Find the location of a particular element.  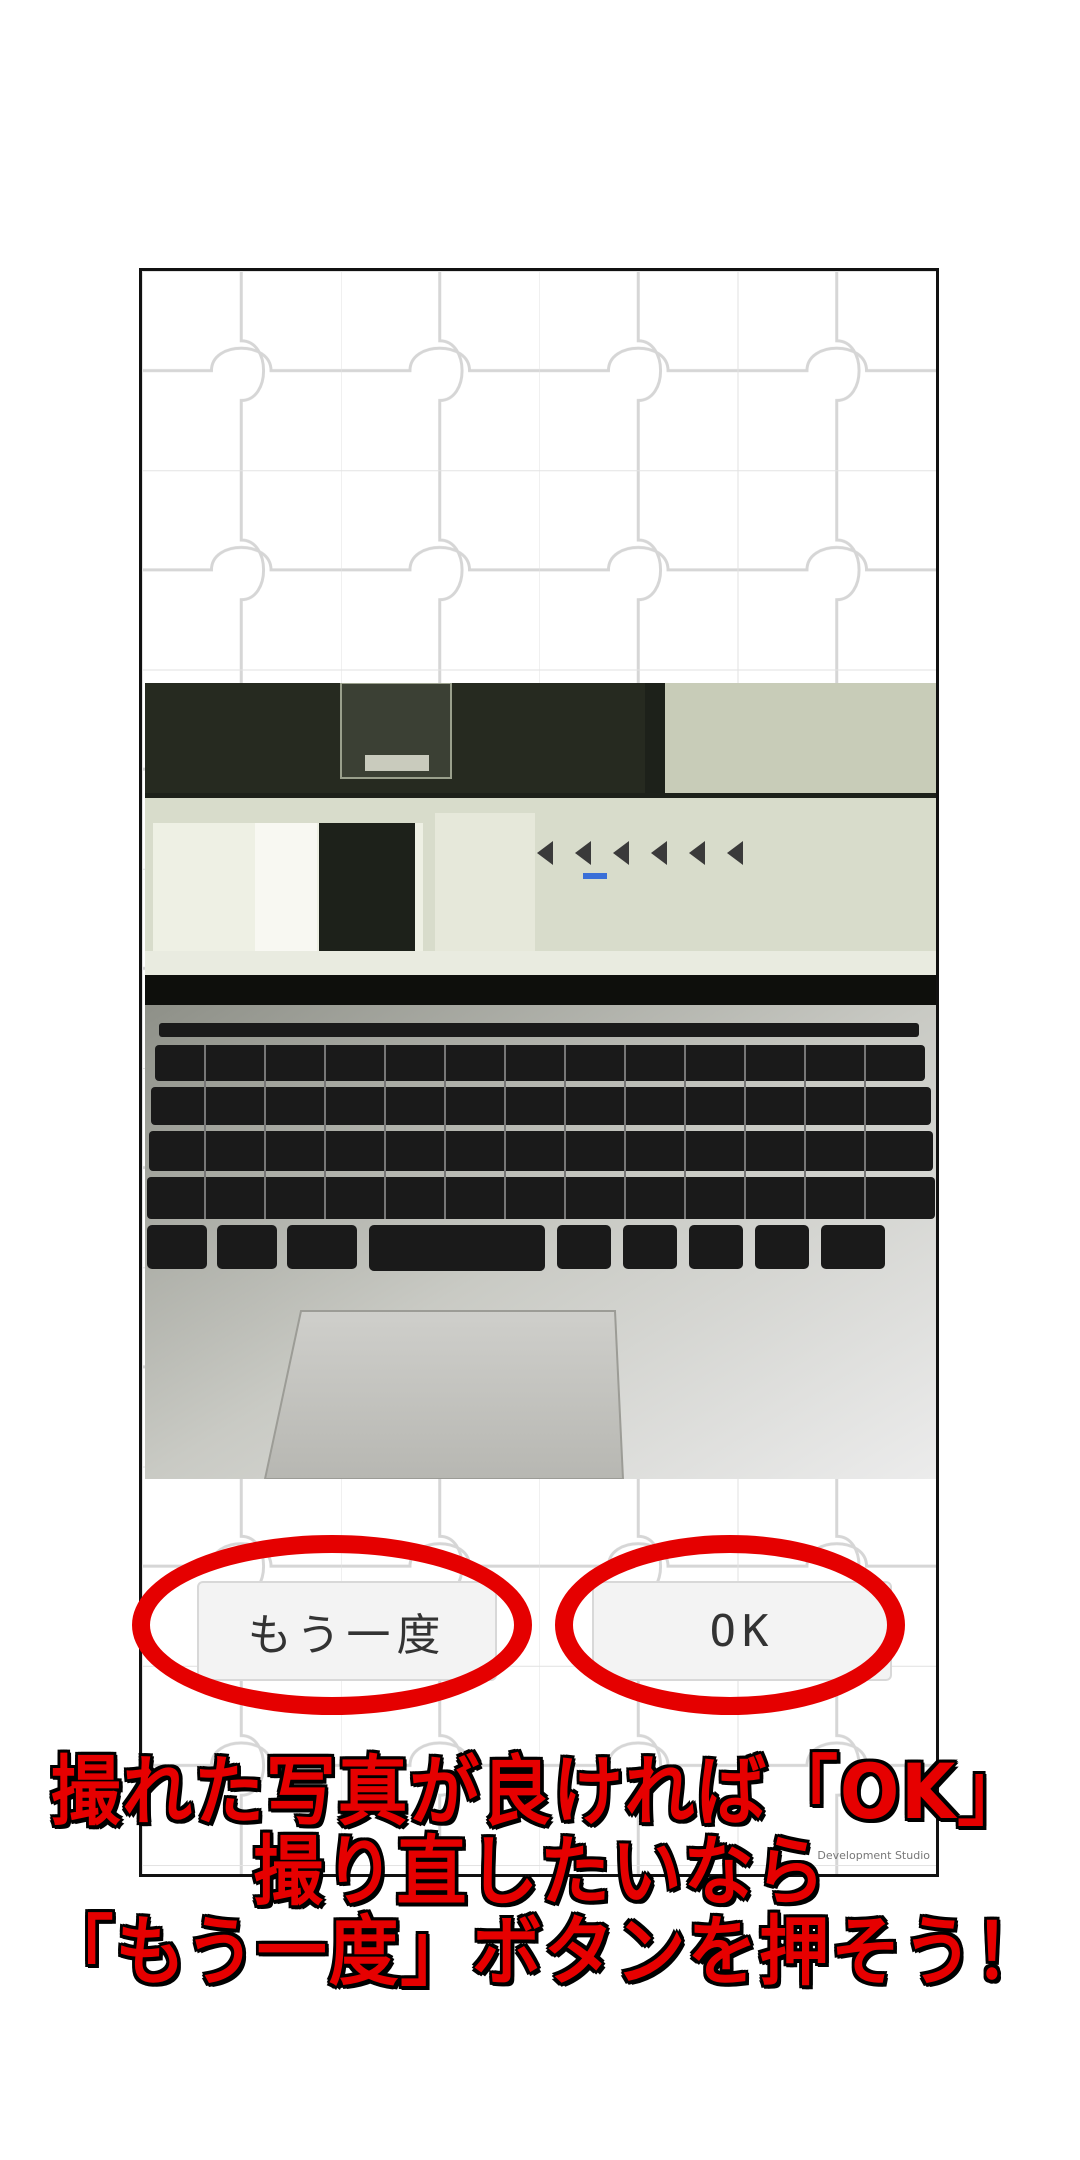

ok-button: OK is located at coordinates (742, 1631).